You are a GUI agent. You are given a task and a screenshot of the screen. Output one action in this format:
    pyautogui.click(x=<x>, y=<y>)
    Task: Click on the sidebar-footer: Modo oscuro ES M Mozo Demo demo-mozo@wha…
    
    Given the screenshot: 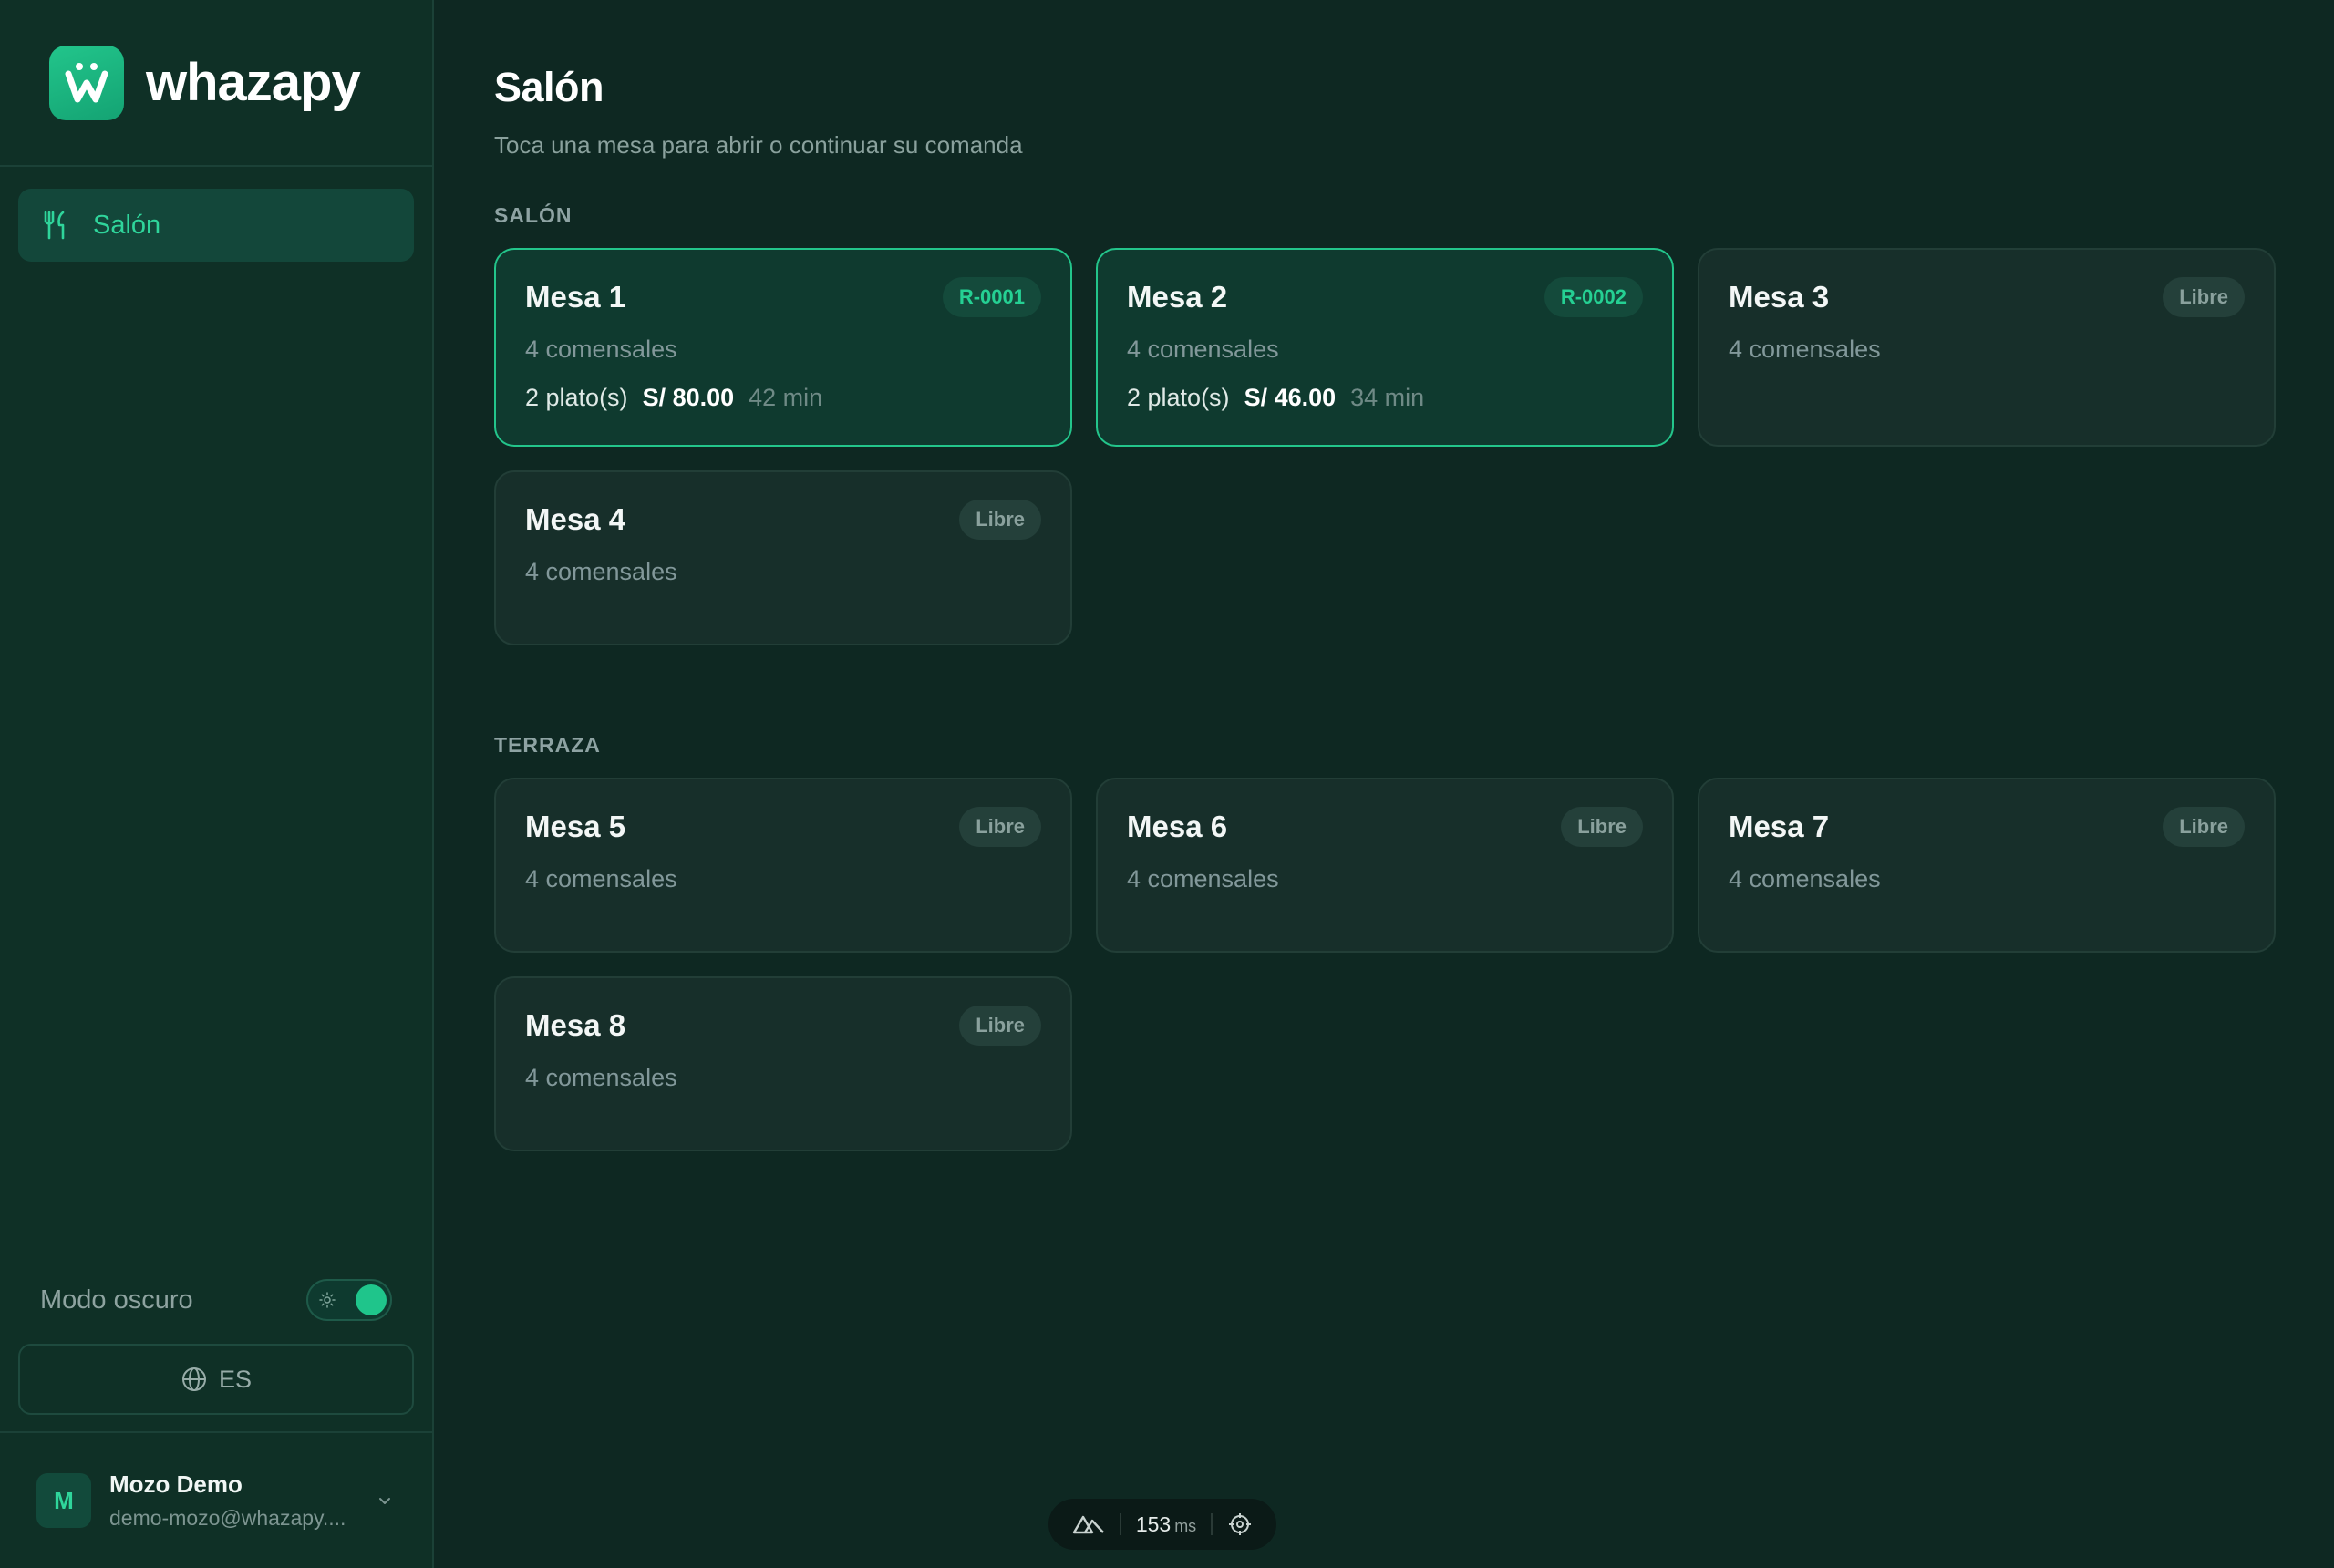 What is the action you would take?
    pyautogui.click(x=216, y=1416)
    